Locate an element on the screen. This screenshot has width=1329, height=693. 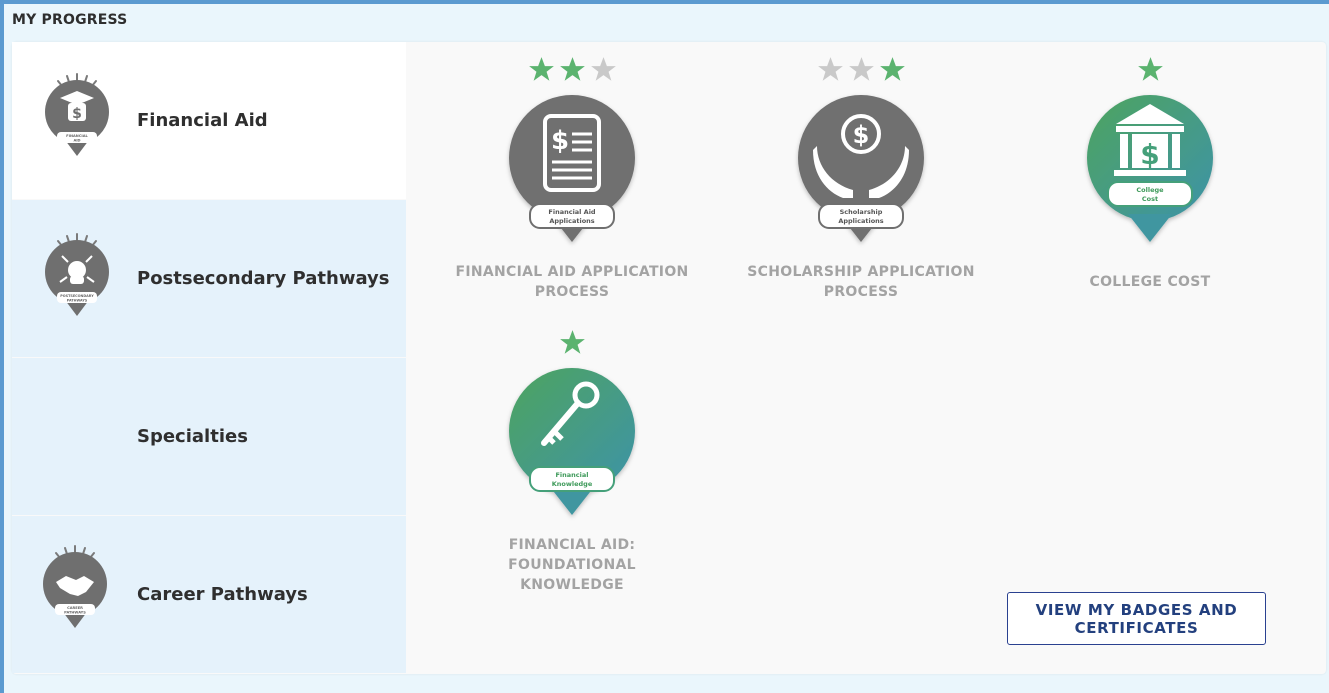
badge-caption: Financial Aid is located at coordinates (572, 212).